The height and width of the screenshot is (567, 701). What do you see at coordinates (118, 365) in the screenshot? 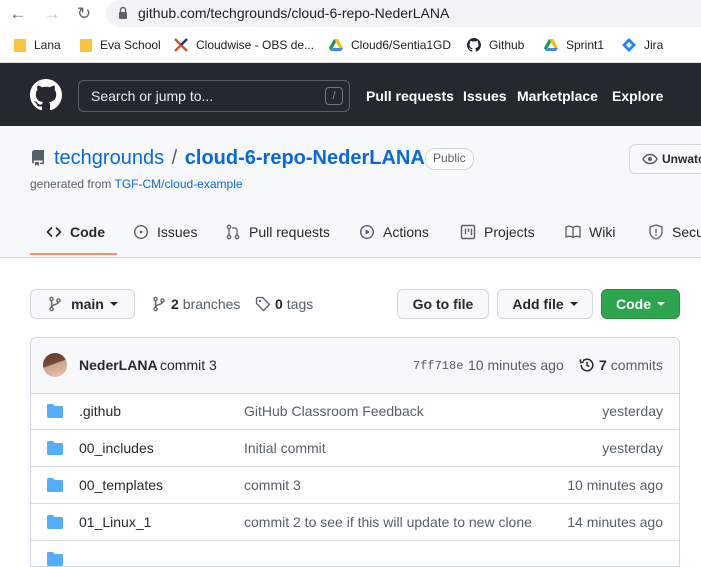
I see `commit-author: NederLANA` at bounding box center [118, 365].